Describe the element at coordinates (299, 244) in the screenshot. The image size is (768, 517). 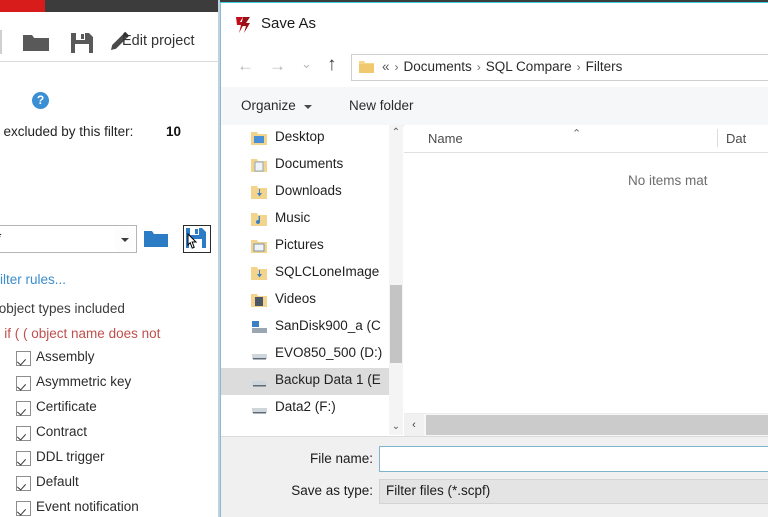
I see `tree-item-label: Pictures` at that location.